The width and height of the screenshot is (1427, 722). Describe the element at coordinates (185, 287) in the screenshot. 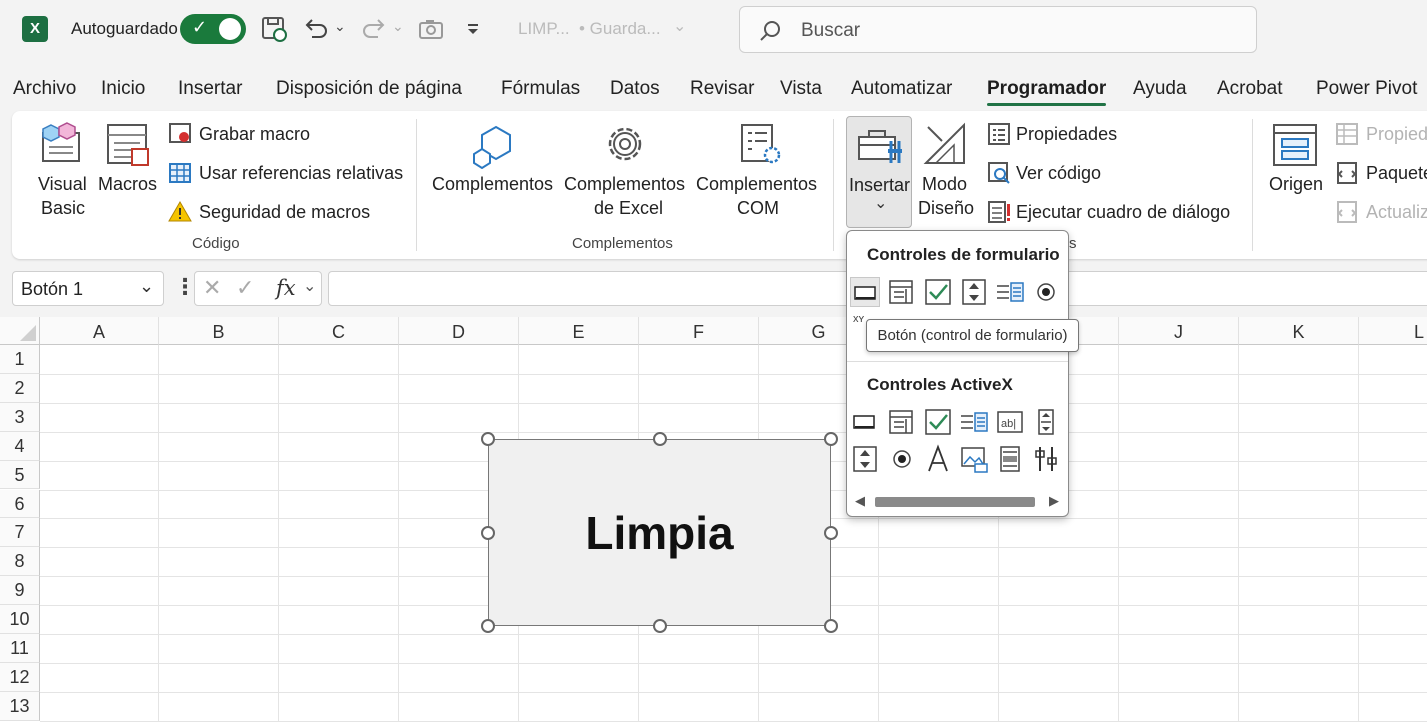

I see `more-options-icon: ⋮` at that location.